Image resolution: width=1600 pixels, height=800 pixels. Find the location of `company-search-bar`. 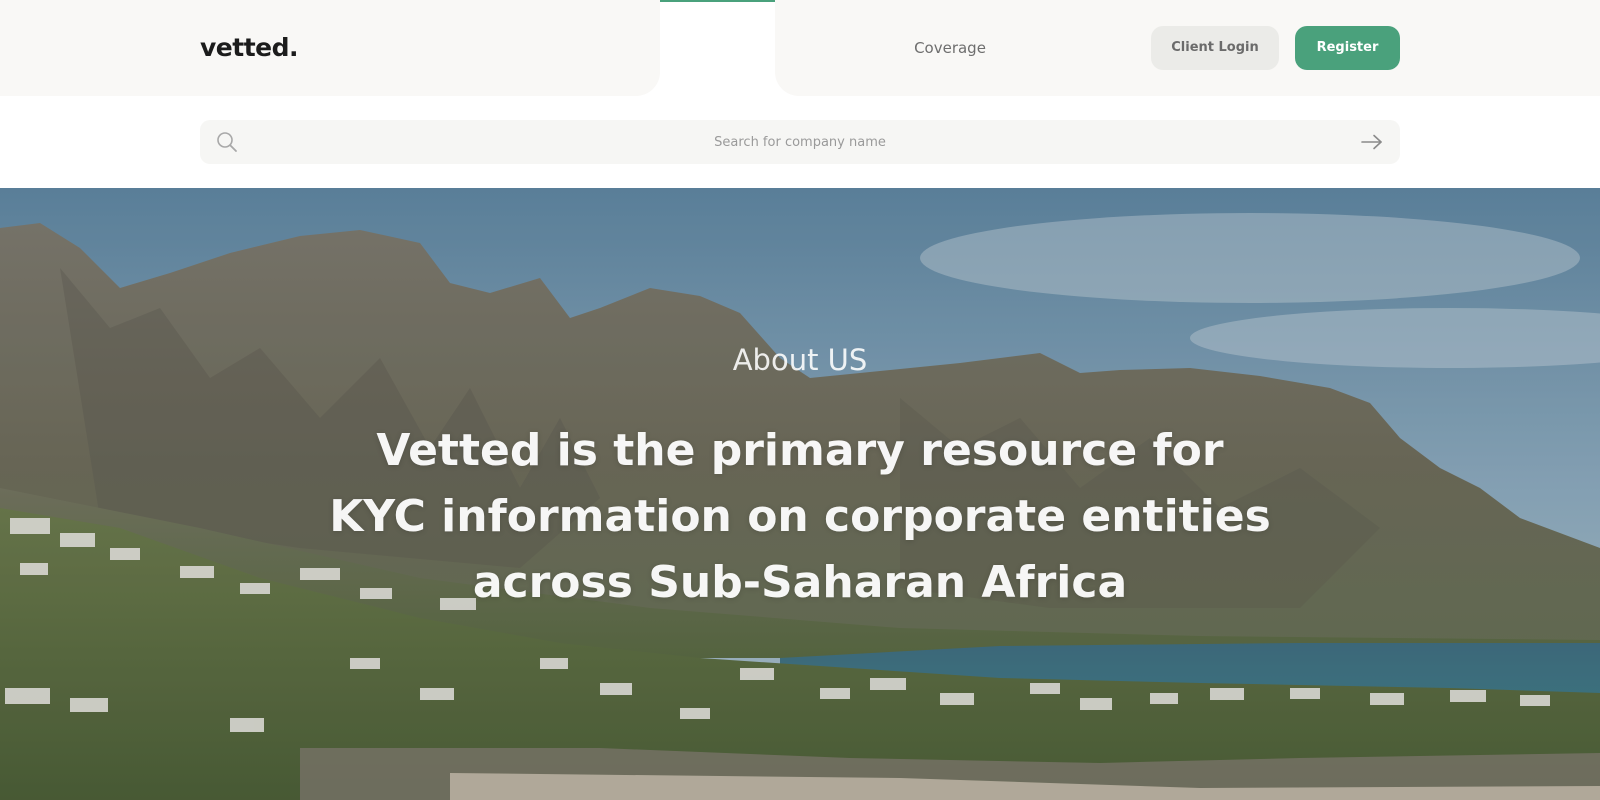

company-search-bar is located at coordinates (800, 142).